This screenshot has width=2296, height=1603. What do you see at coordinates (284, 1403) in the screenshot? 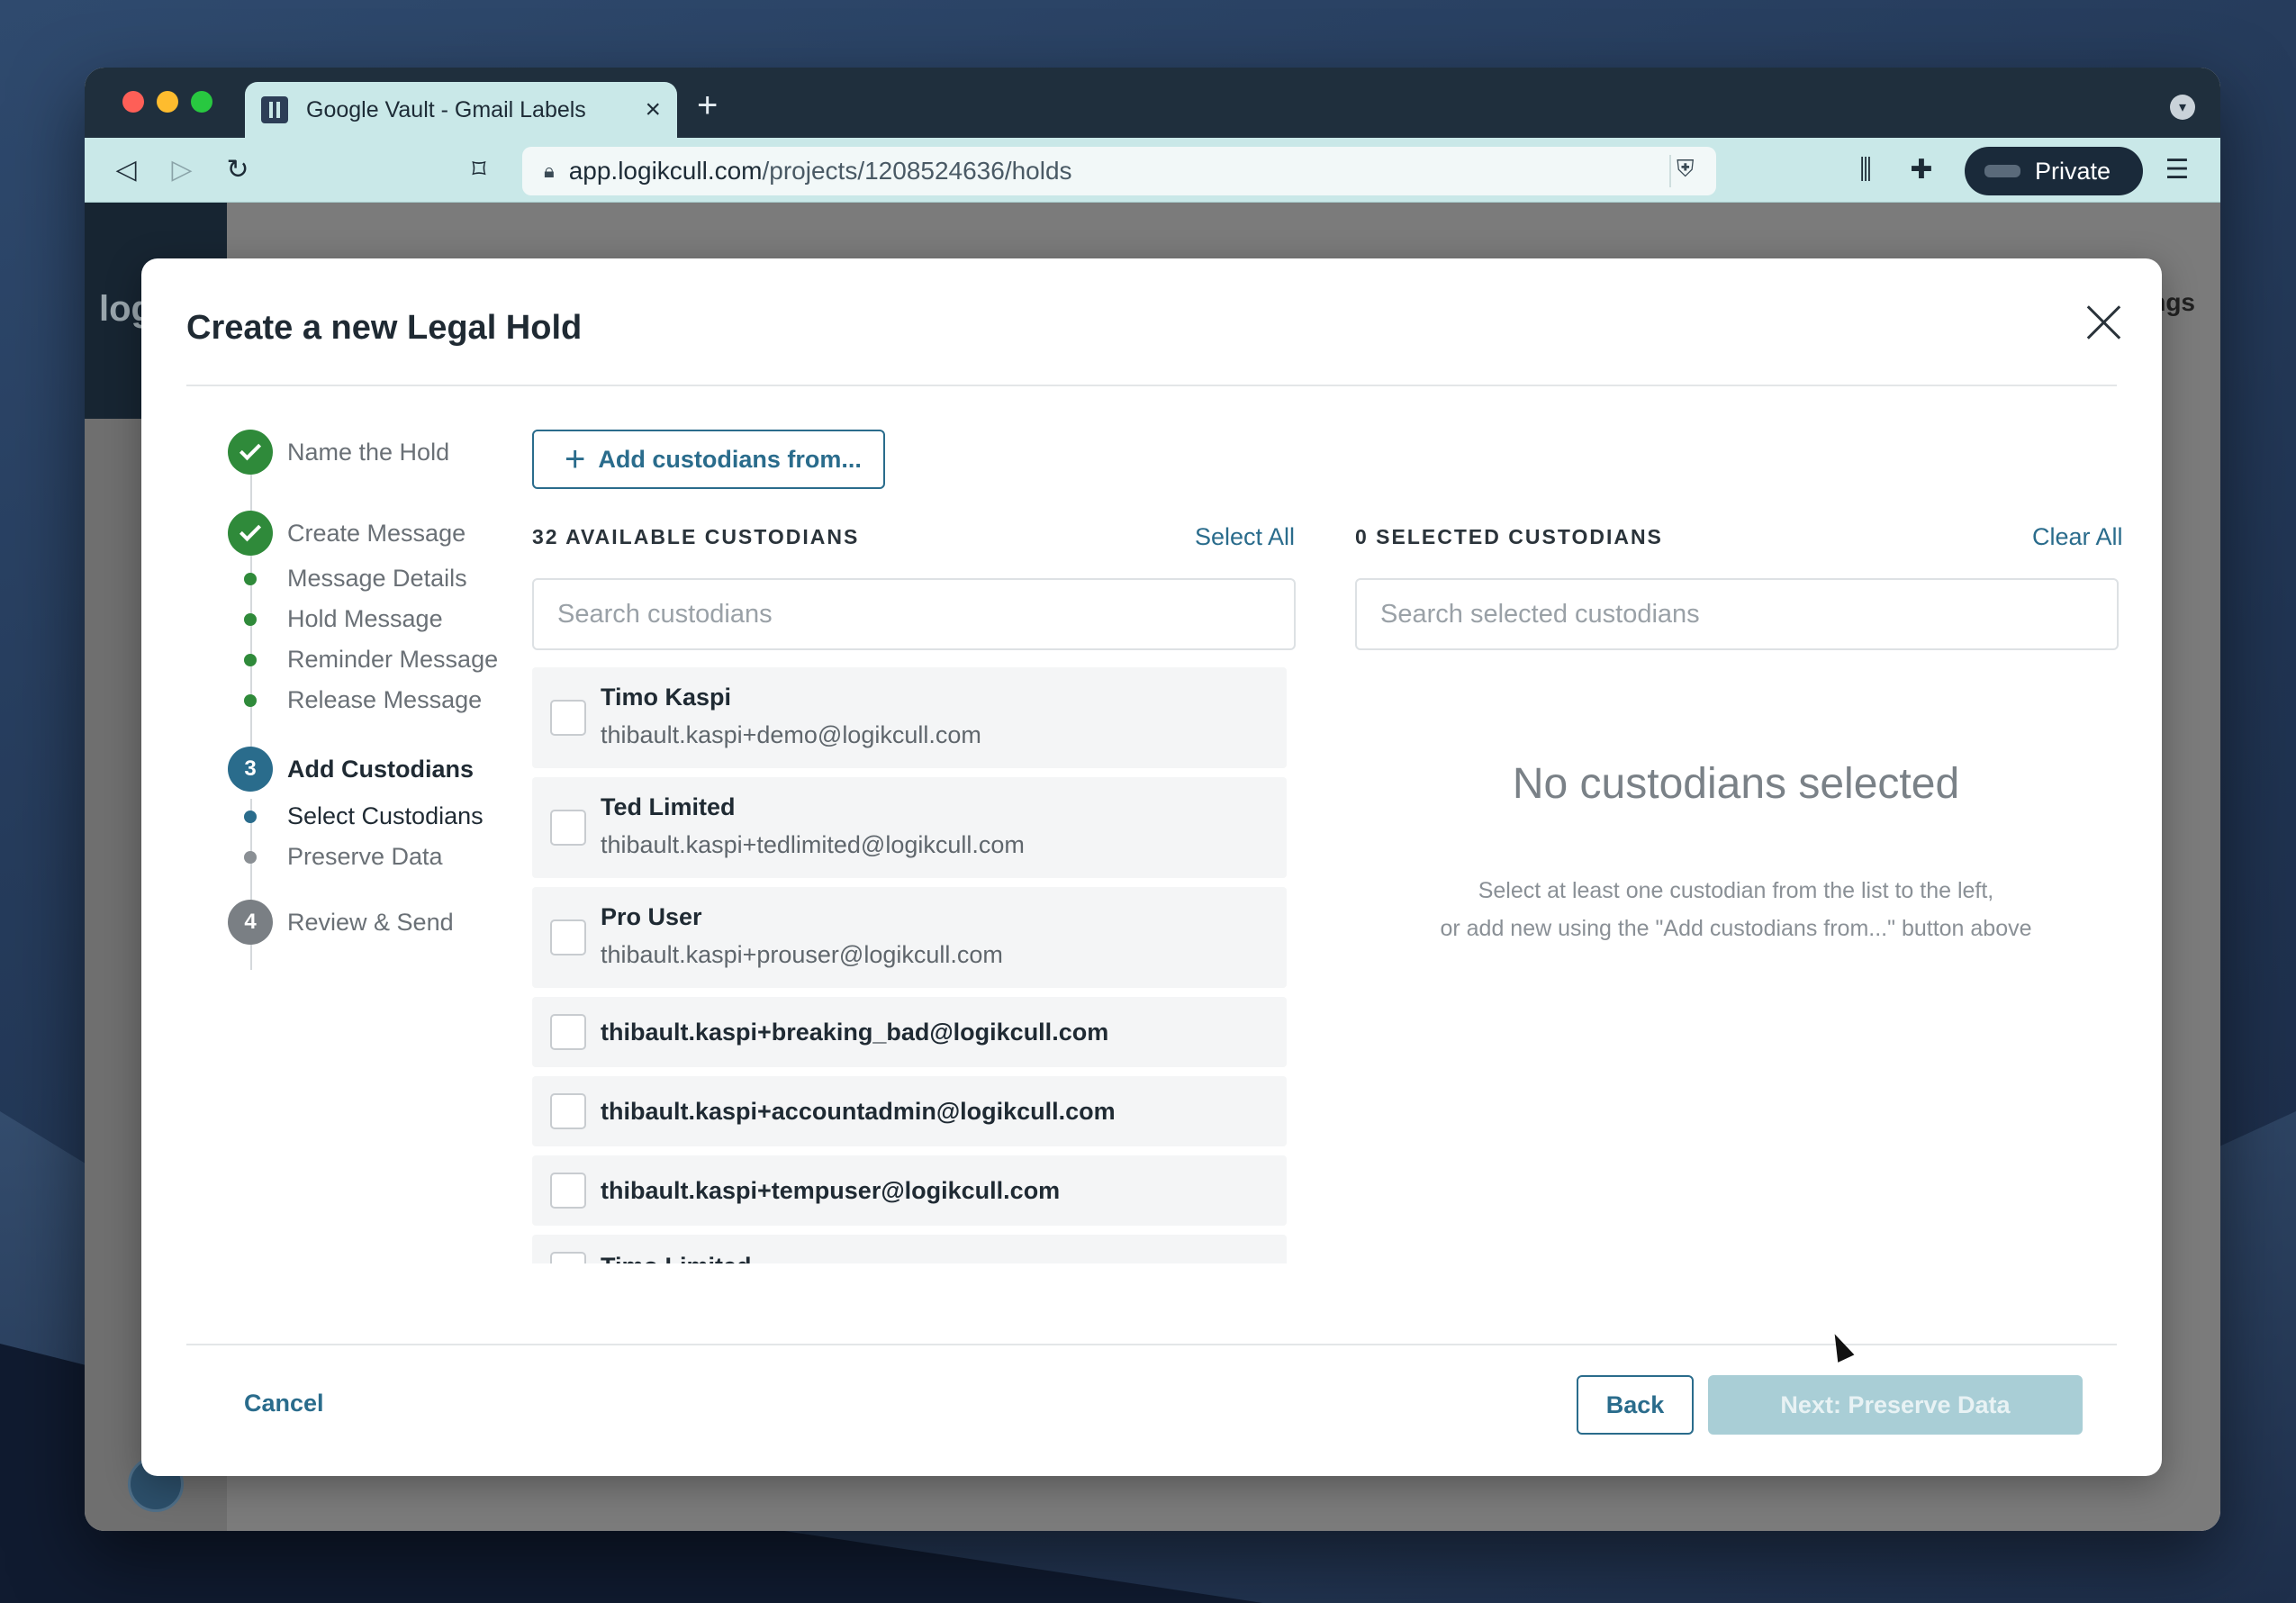
I see `cancel-button: Cancel` at bounding box center [284, 1403].